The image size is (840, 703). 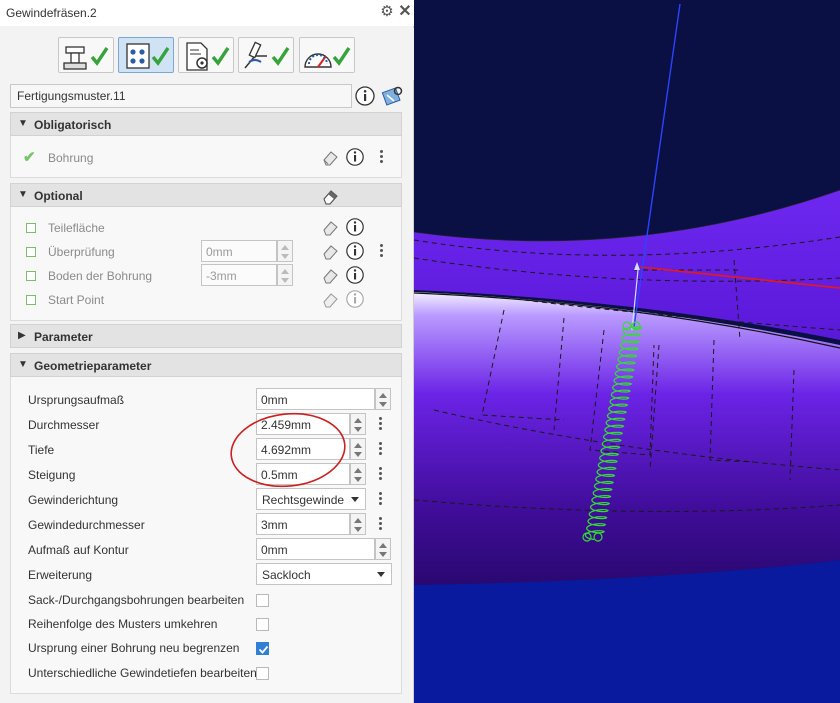 What do you see at coordinates (324, 574) in the screenshot?
I see `extension-select: Sackloch` at bounding box center [324, 574].